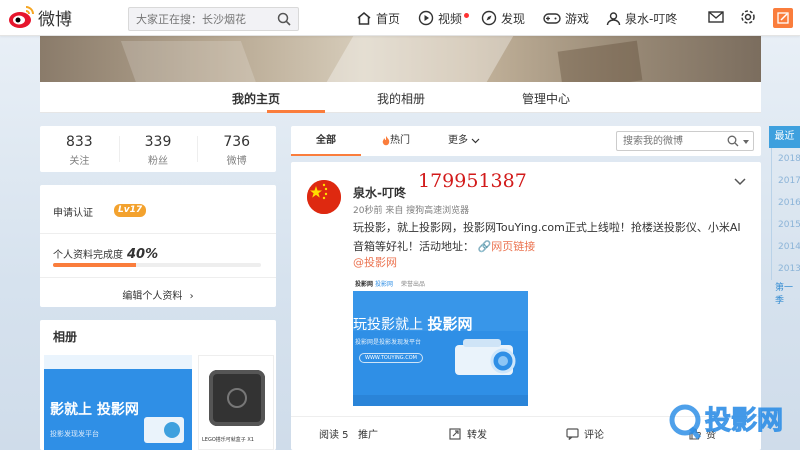  Describe the element at coordinates (484, 246) in the screenshot. I see `link-icon: 🔗` at that location.